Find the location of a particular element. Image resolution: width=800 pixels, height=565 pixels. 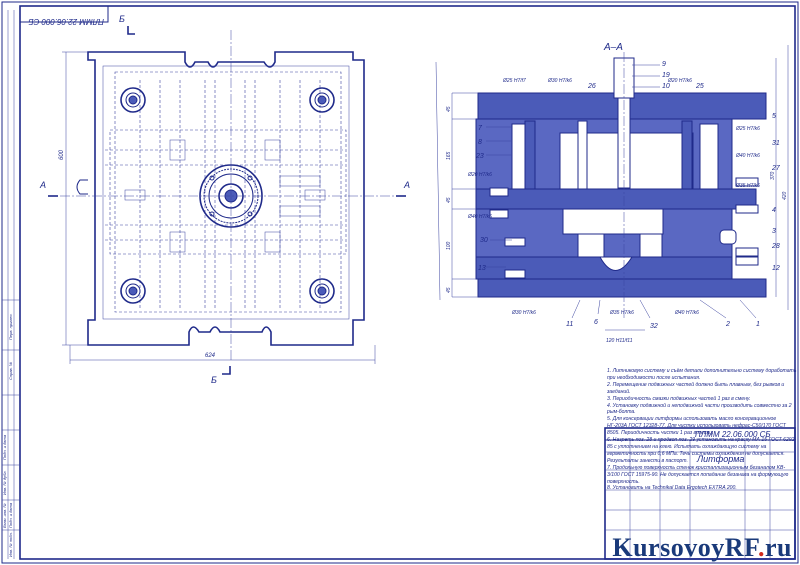

plan-dim-width: 624 is located at coordinates (210, 356).